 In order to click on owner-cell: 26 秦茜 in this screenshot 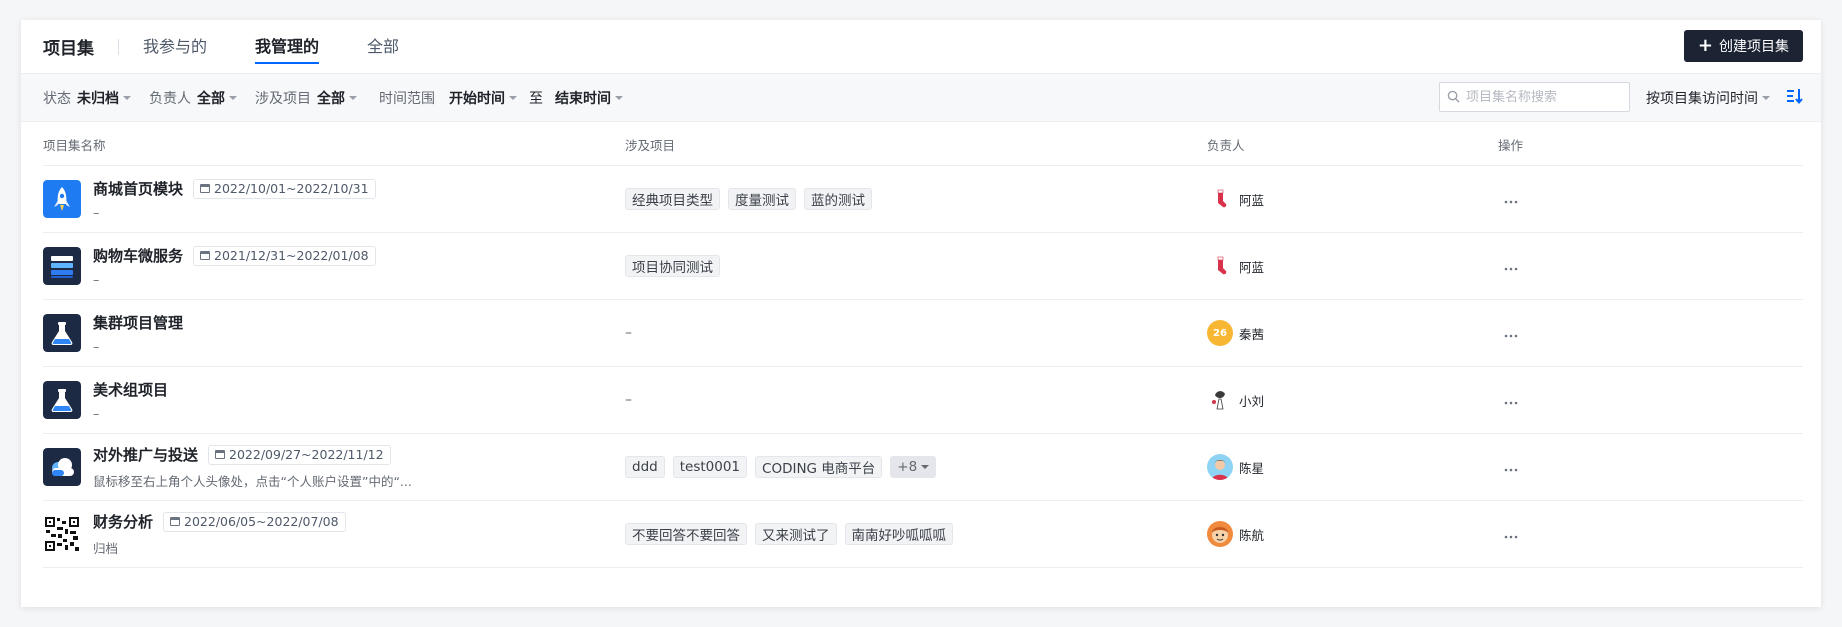, I will do `click(1352, 333)`.